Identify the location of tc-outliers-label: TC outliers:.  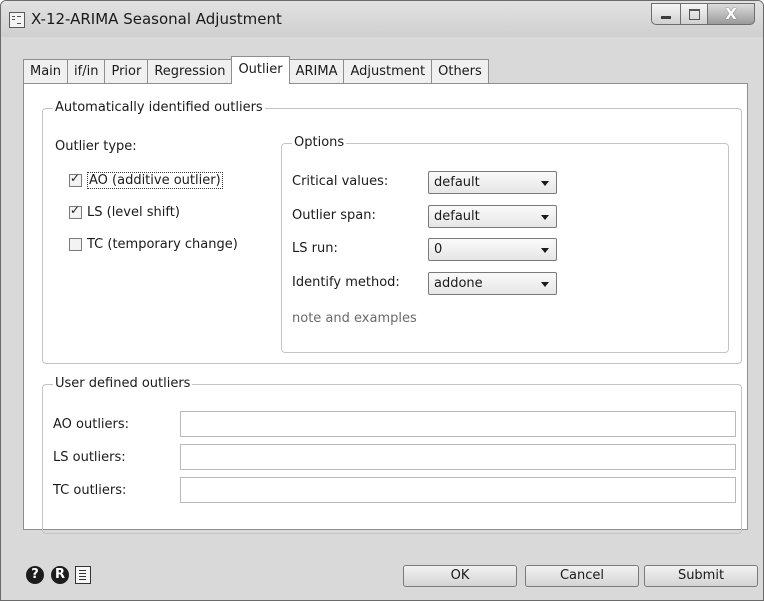
(90, 490).